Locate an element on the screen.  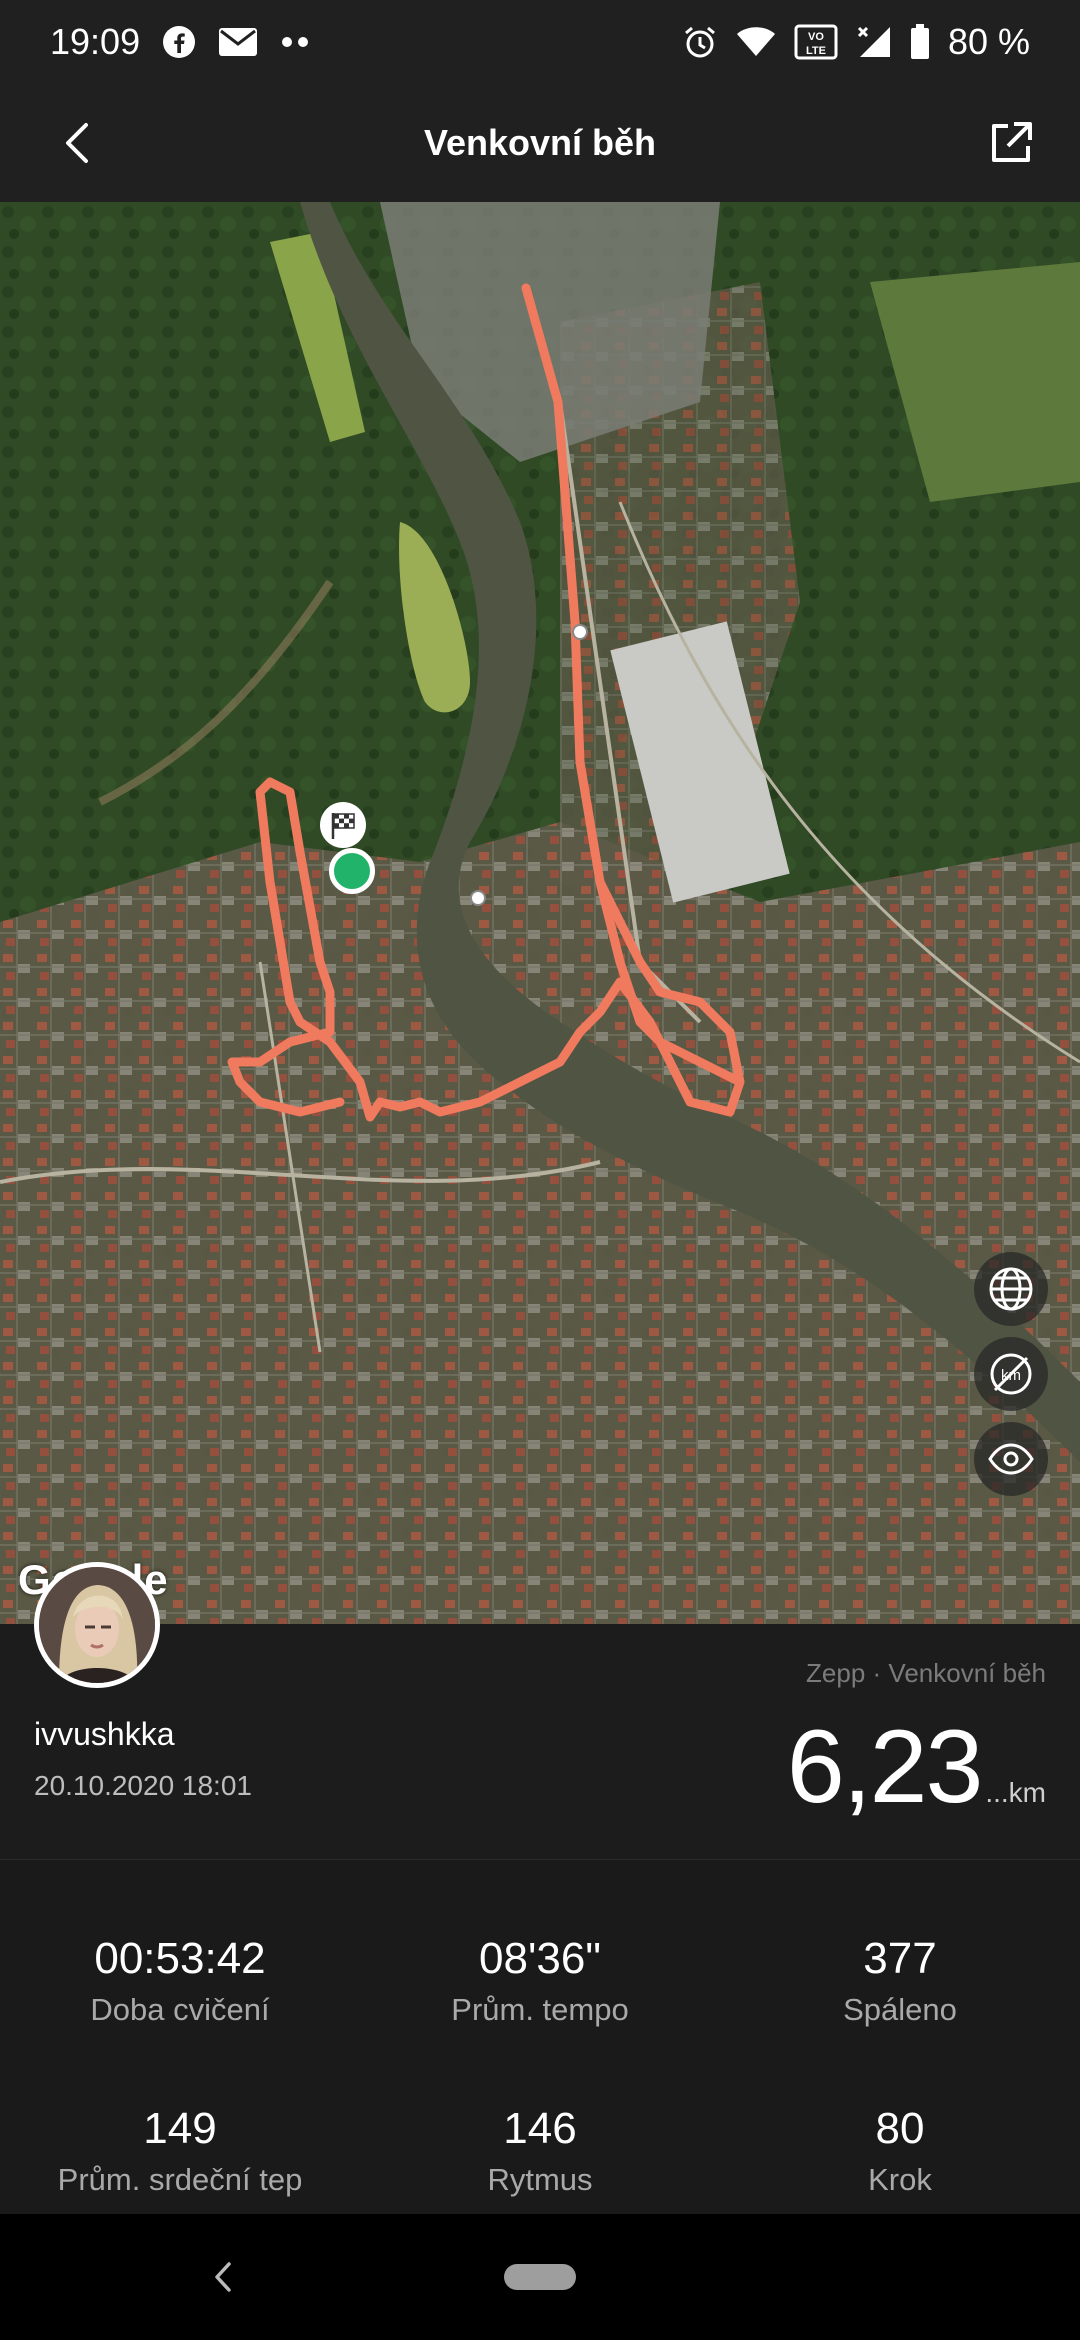
distance-value: 6,23 is located at coordinates (884, 1767).